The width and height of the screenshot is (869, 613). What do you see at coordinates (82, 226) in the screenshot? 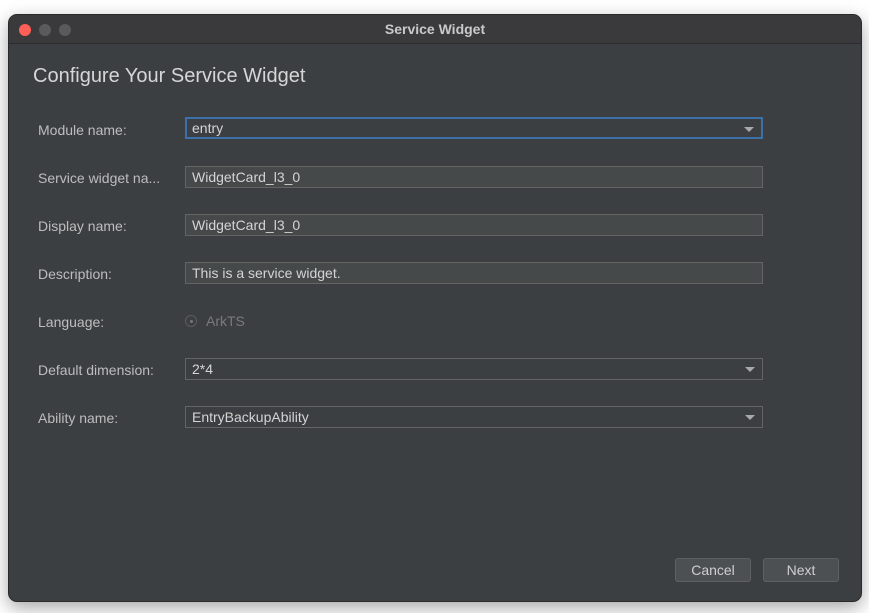
I see `display-name-label: Display name:` at bounding box center [82, 226].